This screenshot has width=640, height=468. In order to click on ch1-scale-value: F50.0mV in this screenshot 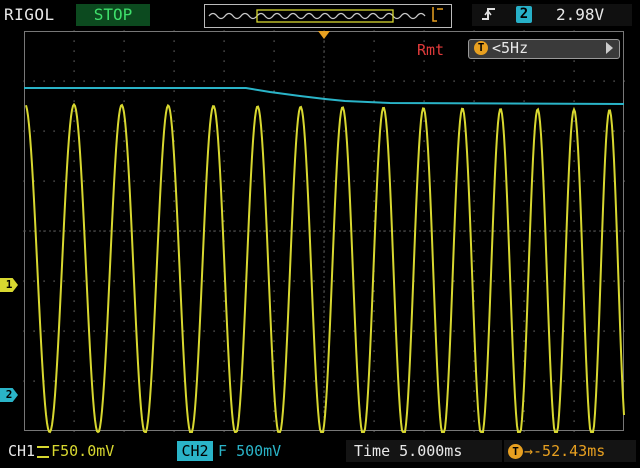, I will do `click(83, 451)`.